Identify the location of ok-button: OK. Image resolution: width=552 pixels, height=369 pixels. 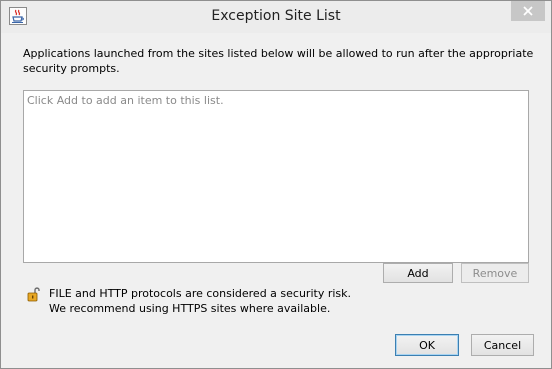
(427, 345).